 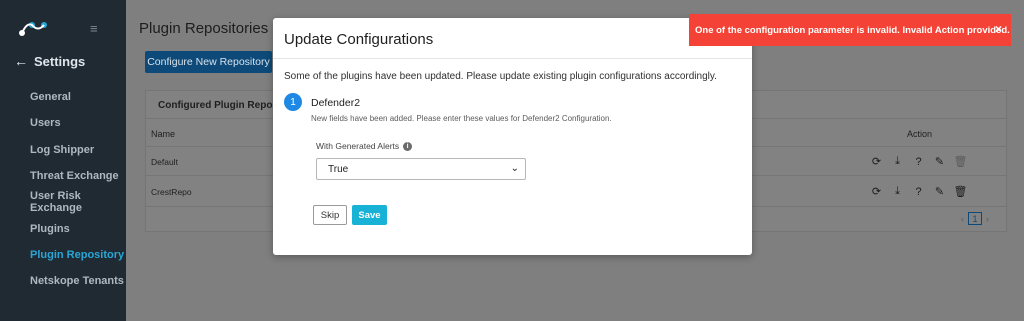 What do you see at coordinates (330, 215) in the screenshot?
I see `skip-button: Skip` at bounding box center [330, 215].